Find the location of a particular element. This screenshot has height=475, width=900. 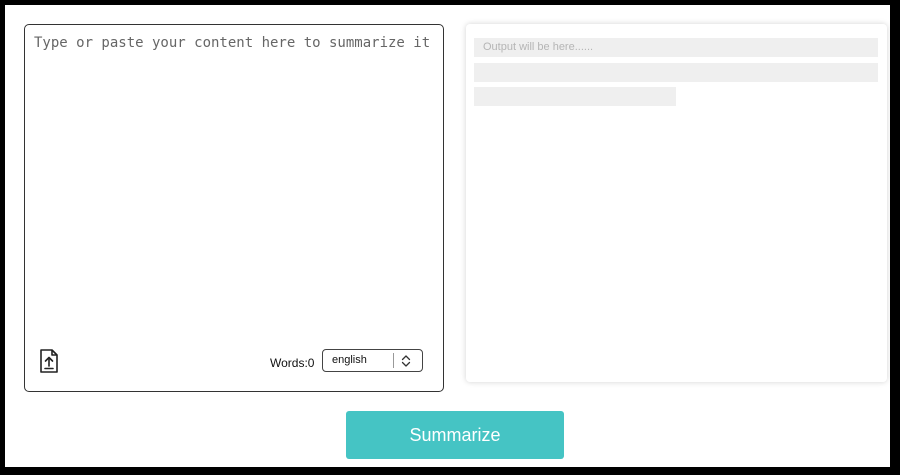

up-down-chevron-icon is located at coordinates (406, 361).